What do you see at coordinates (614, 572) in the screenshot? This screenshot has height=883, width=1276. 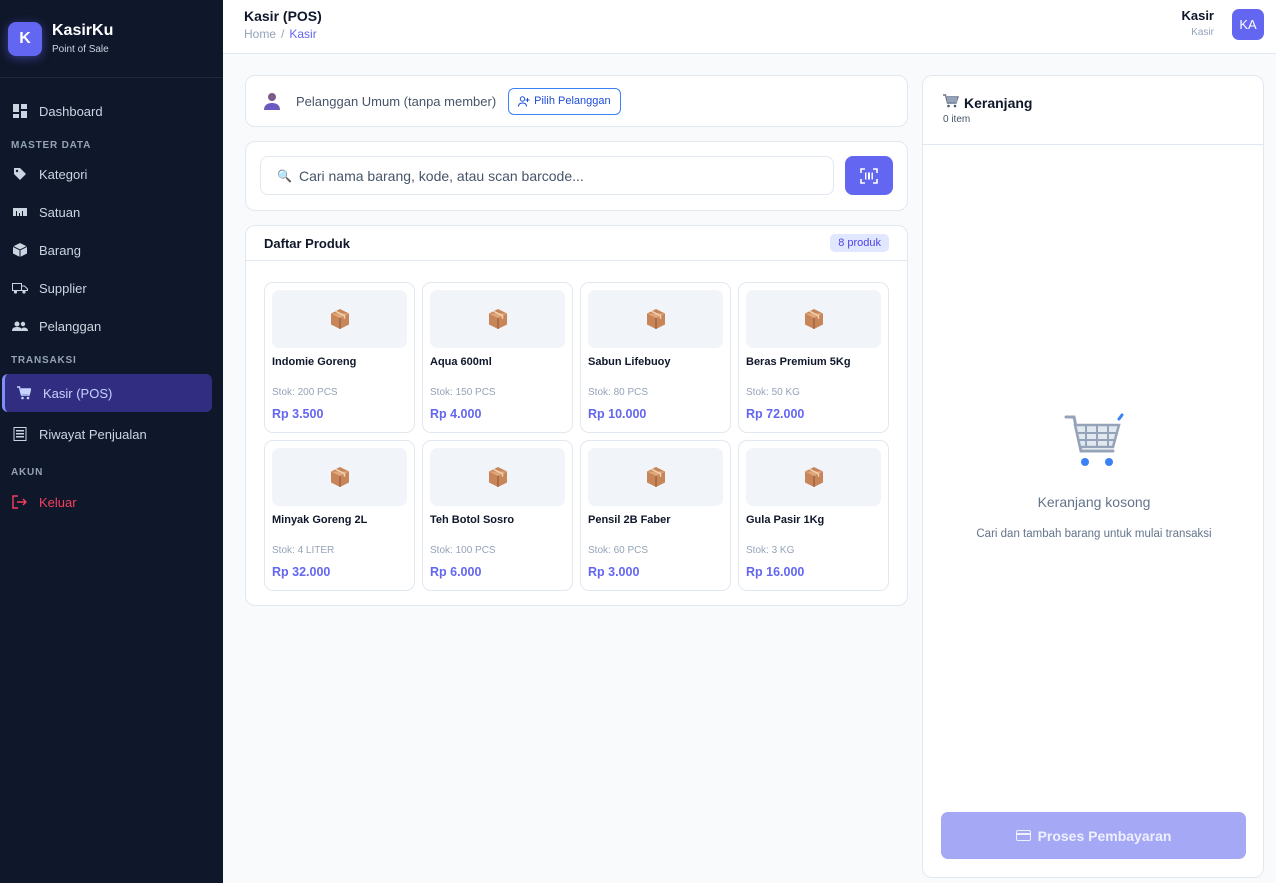 I see `product-price: Rp 3.000` at bounding box center [614, 572].